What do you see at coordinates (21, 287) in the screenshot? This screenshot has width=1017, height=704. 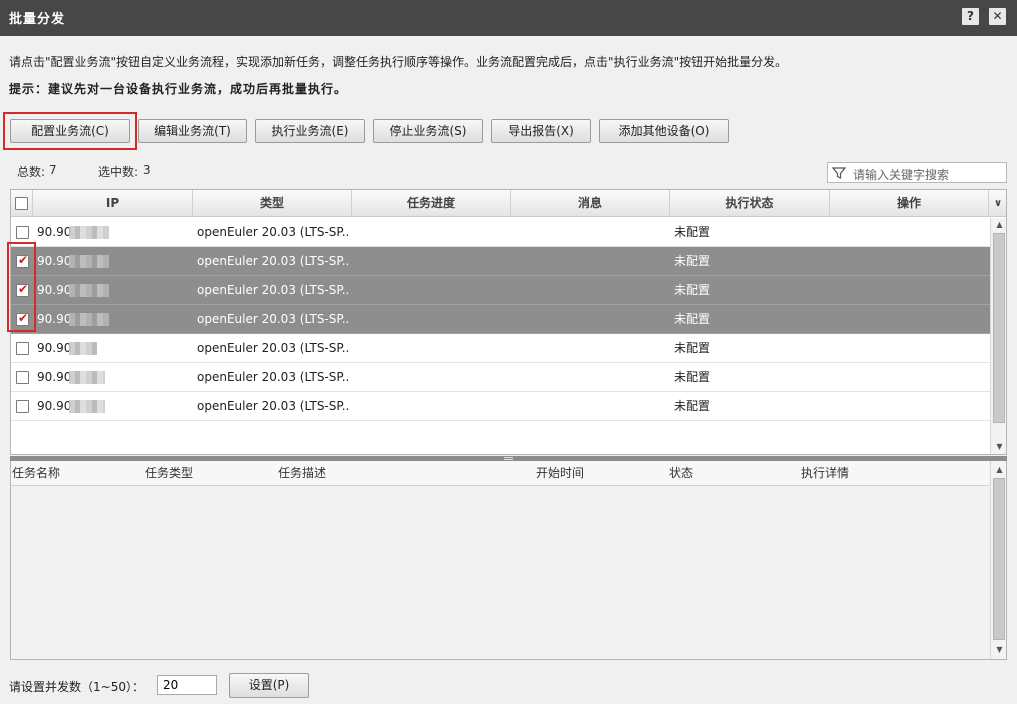 I see `checked-rows-highlight` at bounding box center [21, 287].